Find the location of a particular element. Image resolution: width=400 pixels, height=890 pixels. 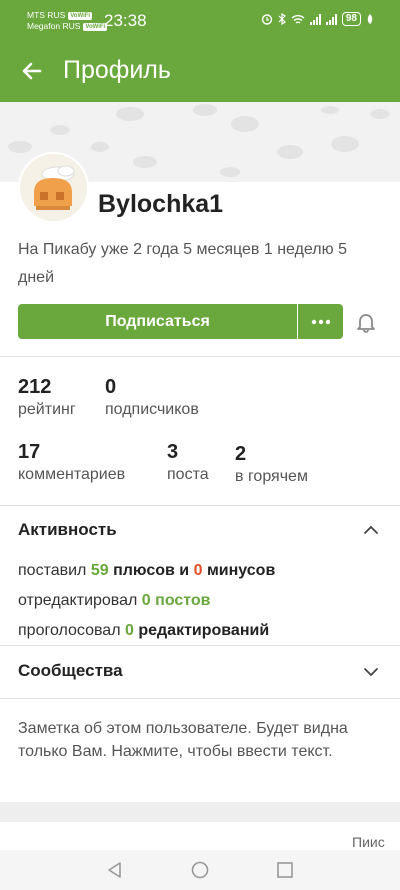

edits-prefix: отредактировал is located at coordinates (80, 600).